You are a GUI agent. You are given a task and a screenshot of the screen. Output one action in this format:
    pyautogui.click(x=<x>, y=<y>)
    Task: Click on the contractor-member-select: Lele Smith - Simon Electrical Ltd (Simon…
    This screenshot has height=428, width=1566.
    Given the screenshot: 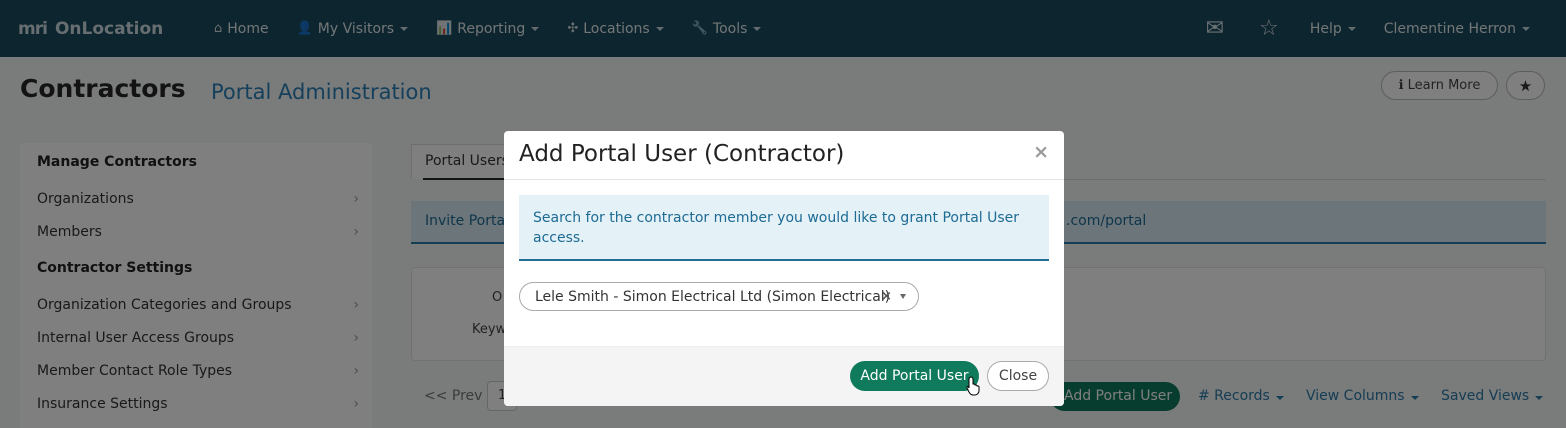 What is the action you would take?
    pyautogui.click(x=719, y=296)
    